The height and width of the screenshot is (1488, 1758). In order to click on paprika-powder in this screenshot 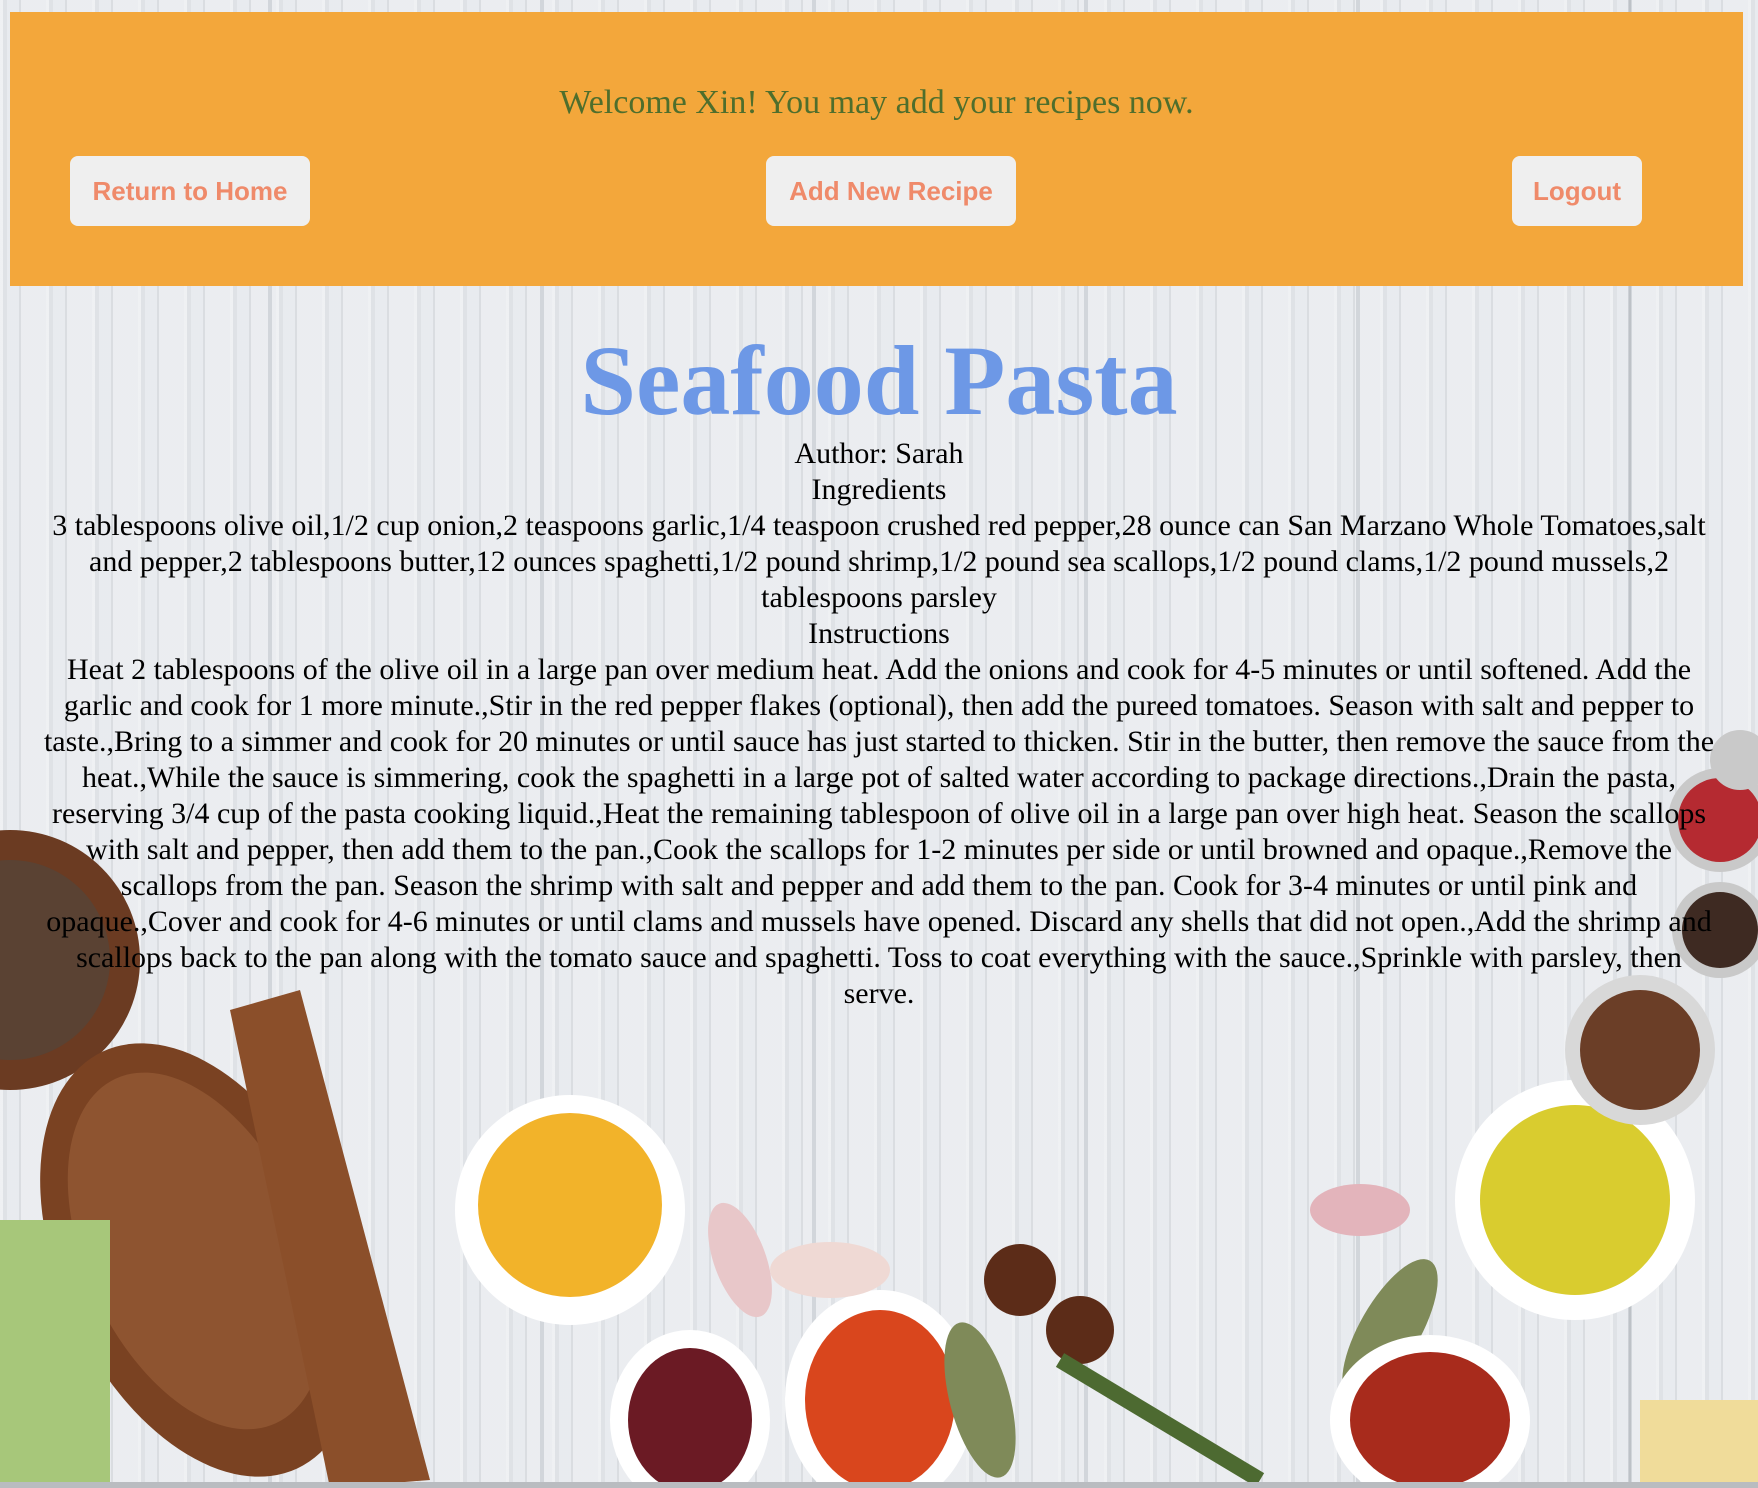, I will do `click(880, 1399)`.